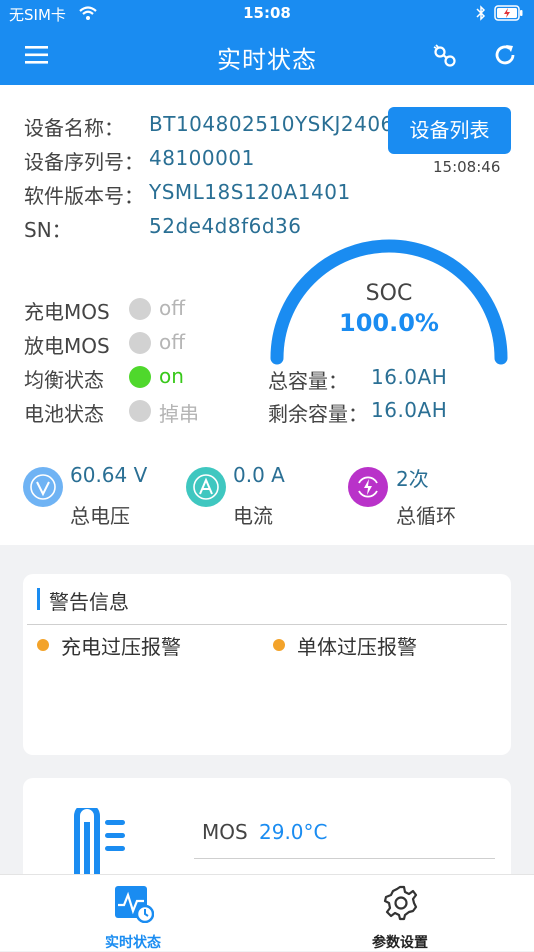 This screenshot has height=952, width=534. I want to click on version-label: 软件版本号：, so click(84, 196).